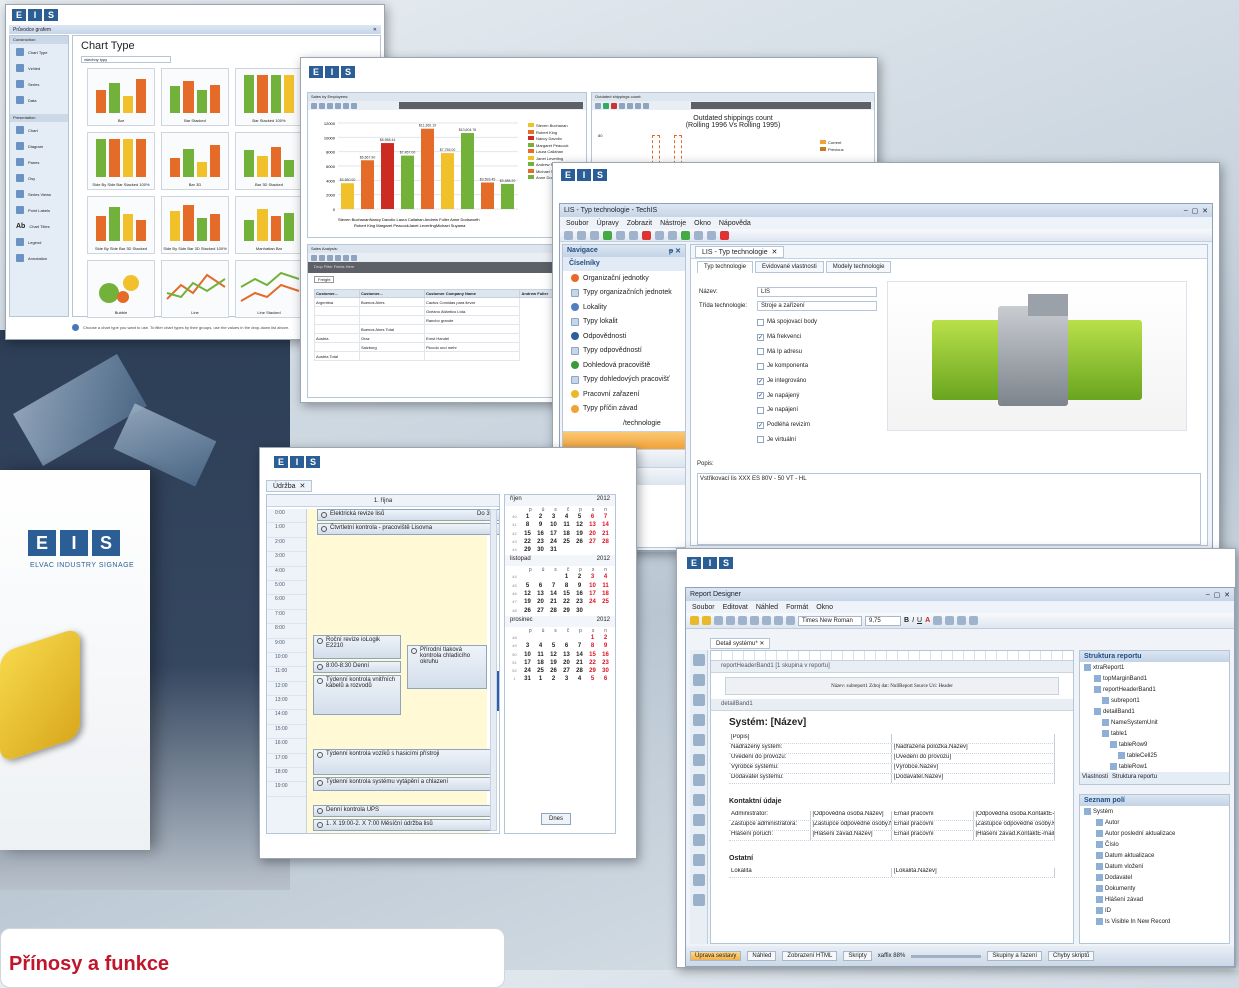 The width and height of the screenshot is (1239, 988). Describe the element at coordinates (1154, 899) in the screenshot. I see `field-node: Hlášení závad` at that location.